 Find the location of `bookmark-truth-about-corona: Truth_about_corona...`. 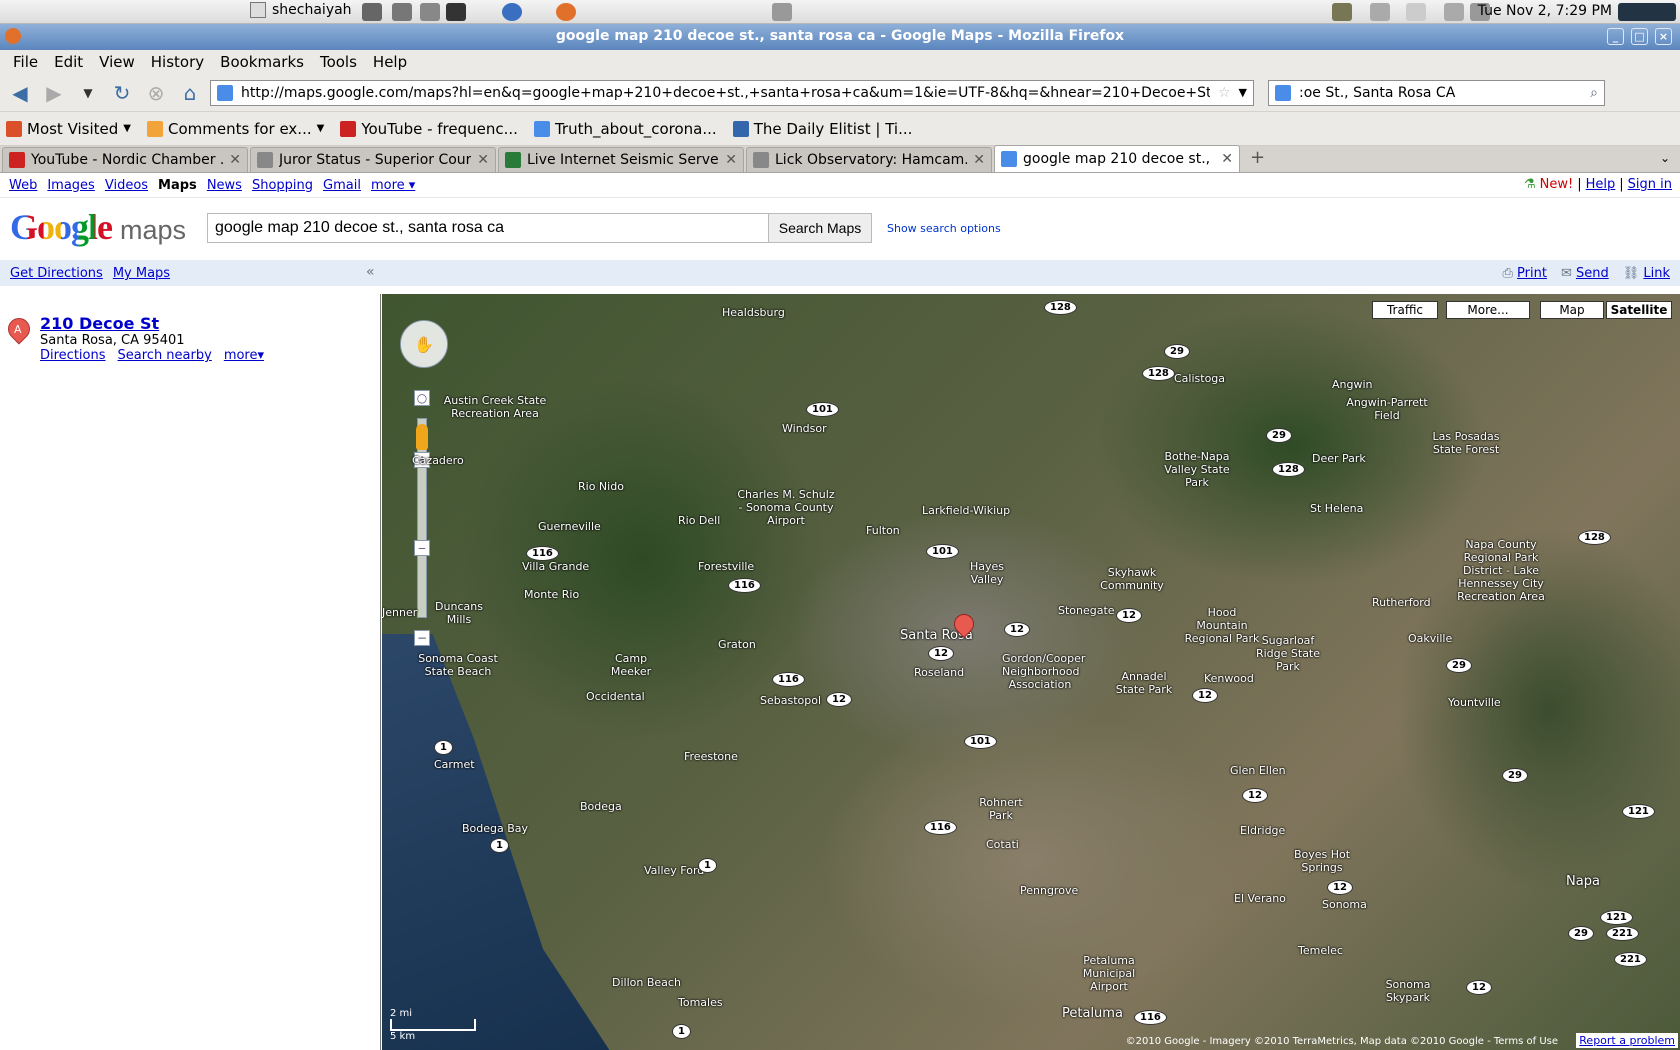

bookmark-truth-about-corona: Truth_about_corona... is located at coordinates (625, 129).